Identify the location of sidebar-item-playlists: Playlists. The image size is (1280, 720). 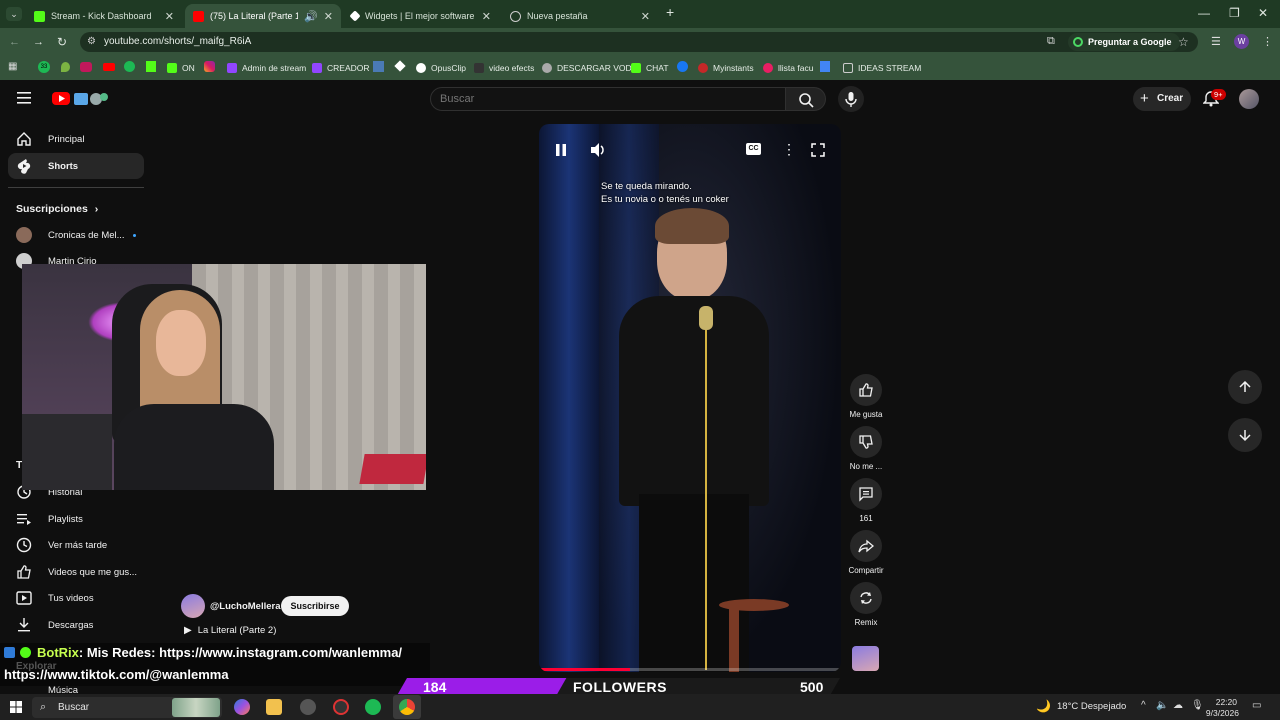
(76, 519).